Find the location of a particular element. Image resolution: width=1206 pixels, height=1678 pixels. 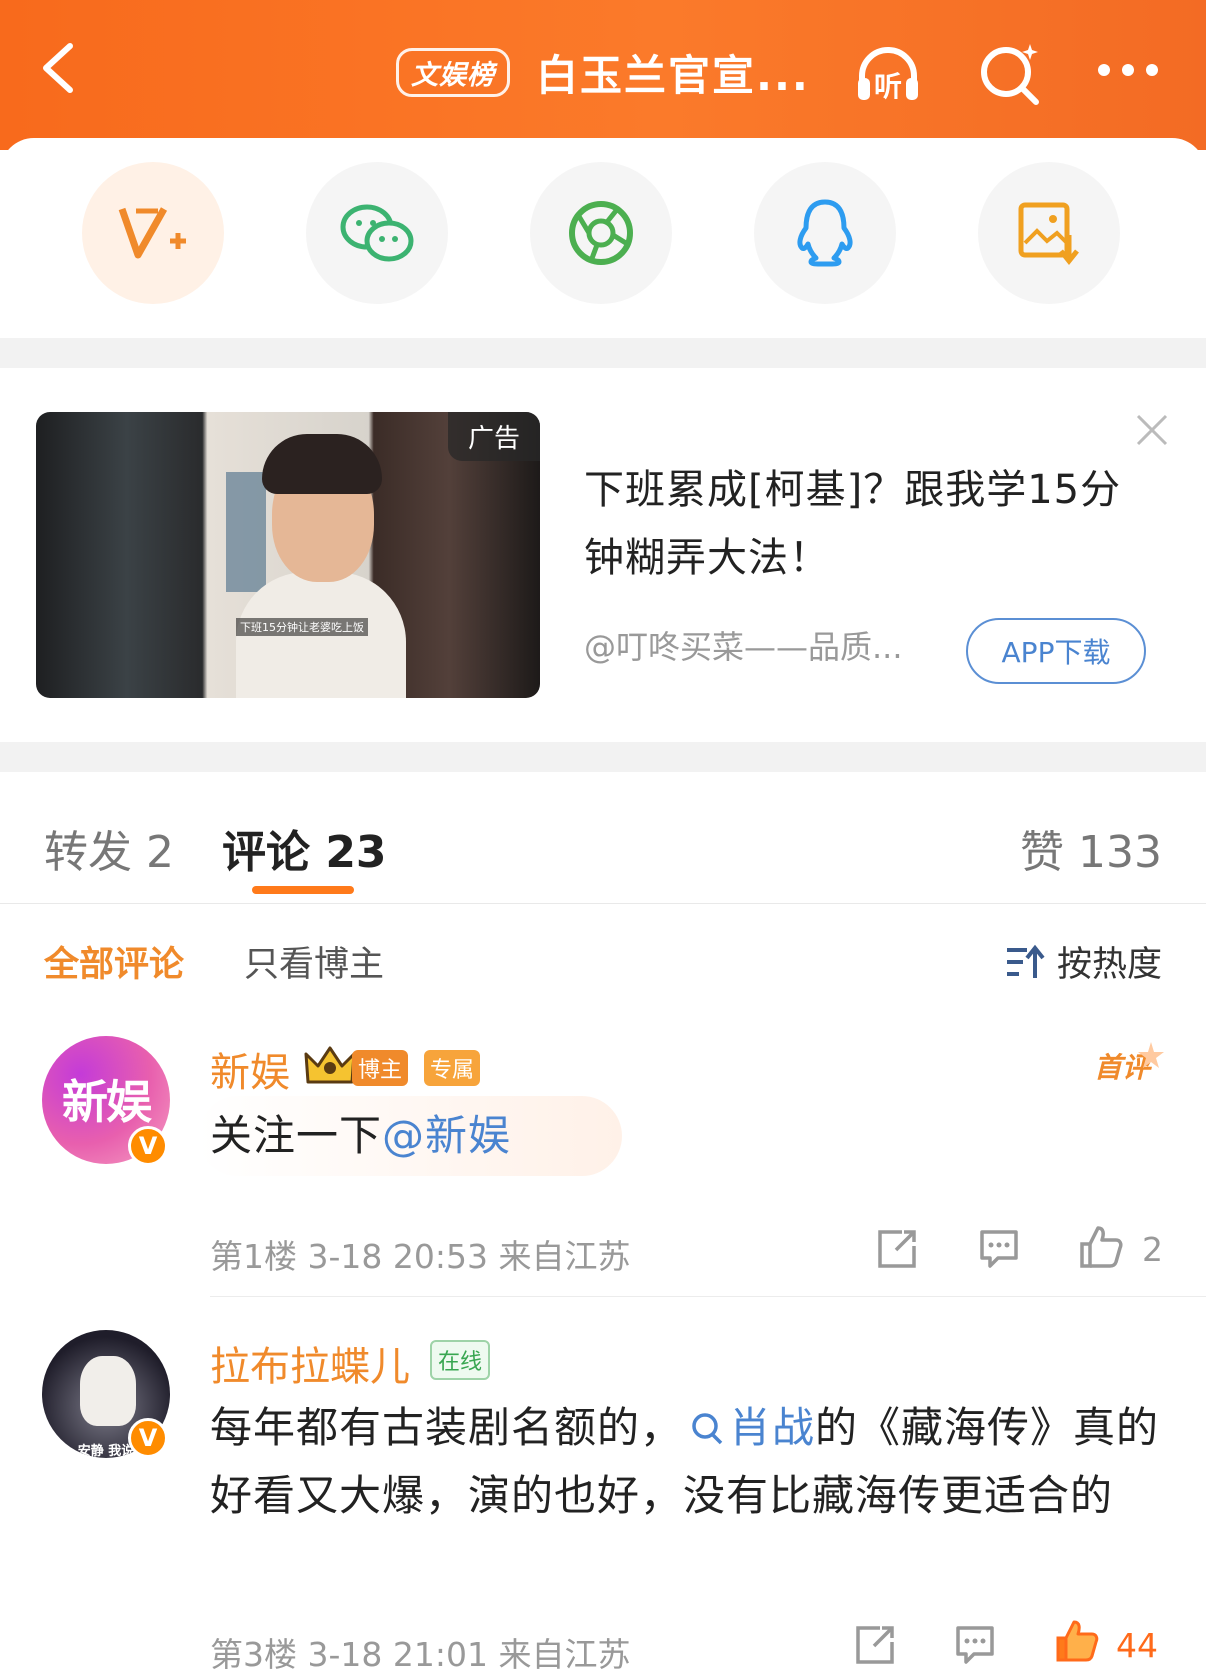

ad-video-thumbnail: 下班15分钟让老婆吃上饭 广告 is located at coordinates (288, 555).